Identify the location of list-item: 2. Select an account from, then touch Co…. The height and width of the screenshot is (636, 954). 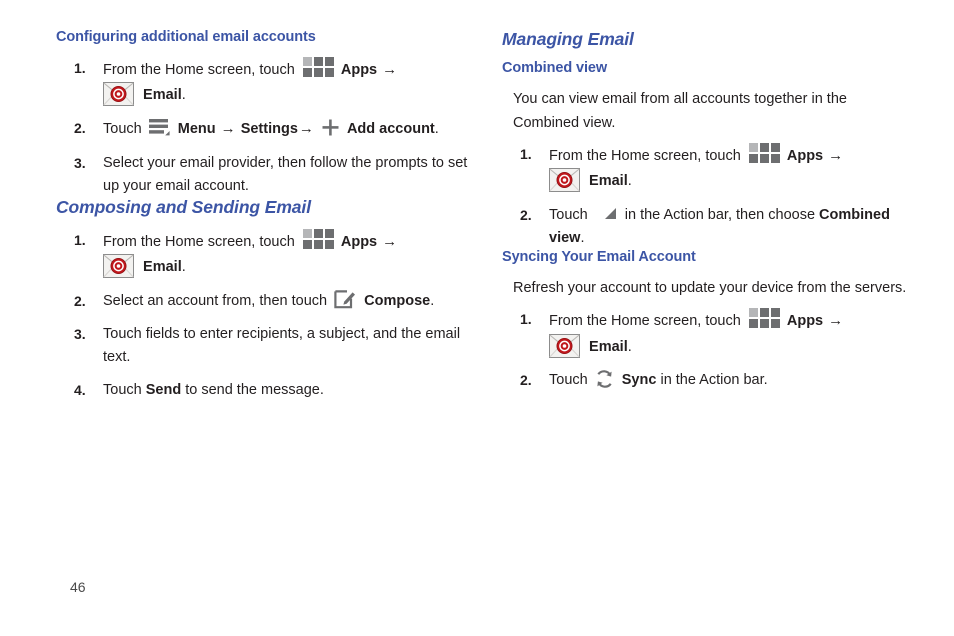
(266, 301).